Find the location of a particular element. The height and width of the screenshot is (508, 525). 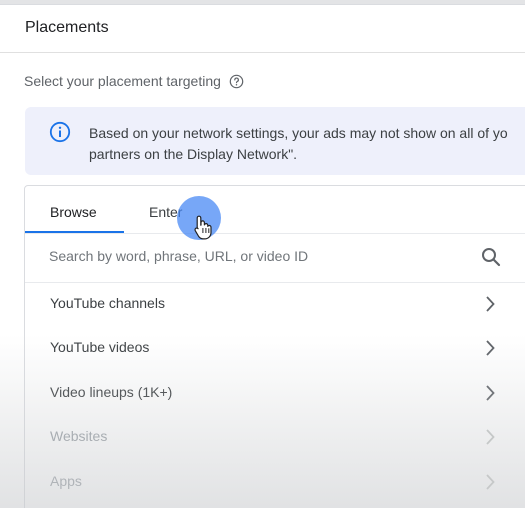

title-divider is located at coordinates (262, 52).